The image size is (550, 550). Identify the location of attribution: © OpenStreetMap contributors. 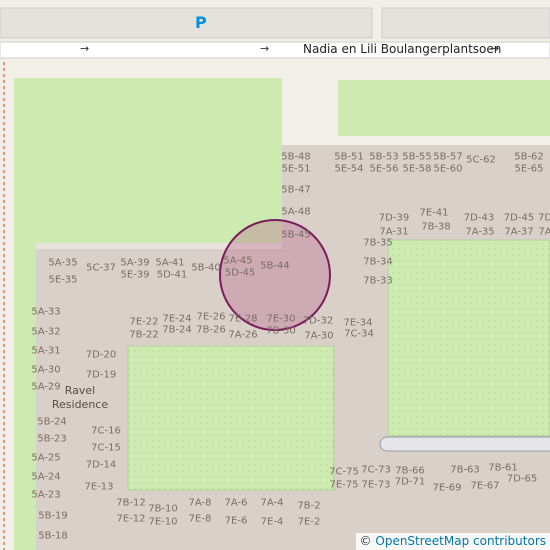
(452, 541).